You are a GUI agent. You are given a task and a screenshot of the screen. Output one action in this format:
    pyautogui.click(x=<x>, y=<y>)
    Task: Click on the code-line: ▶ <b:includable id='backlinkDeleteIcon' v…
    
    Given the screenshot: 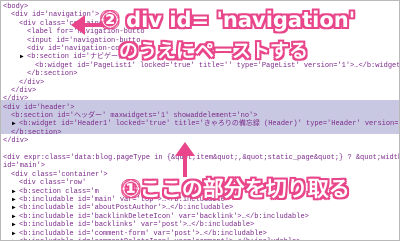 What is the action you would take?
    pyautogui.click(x=200, y=217)
    